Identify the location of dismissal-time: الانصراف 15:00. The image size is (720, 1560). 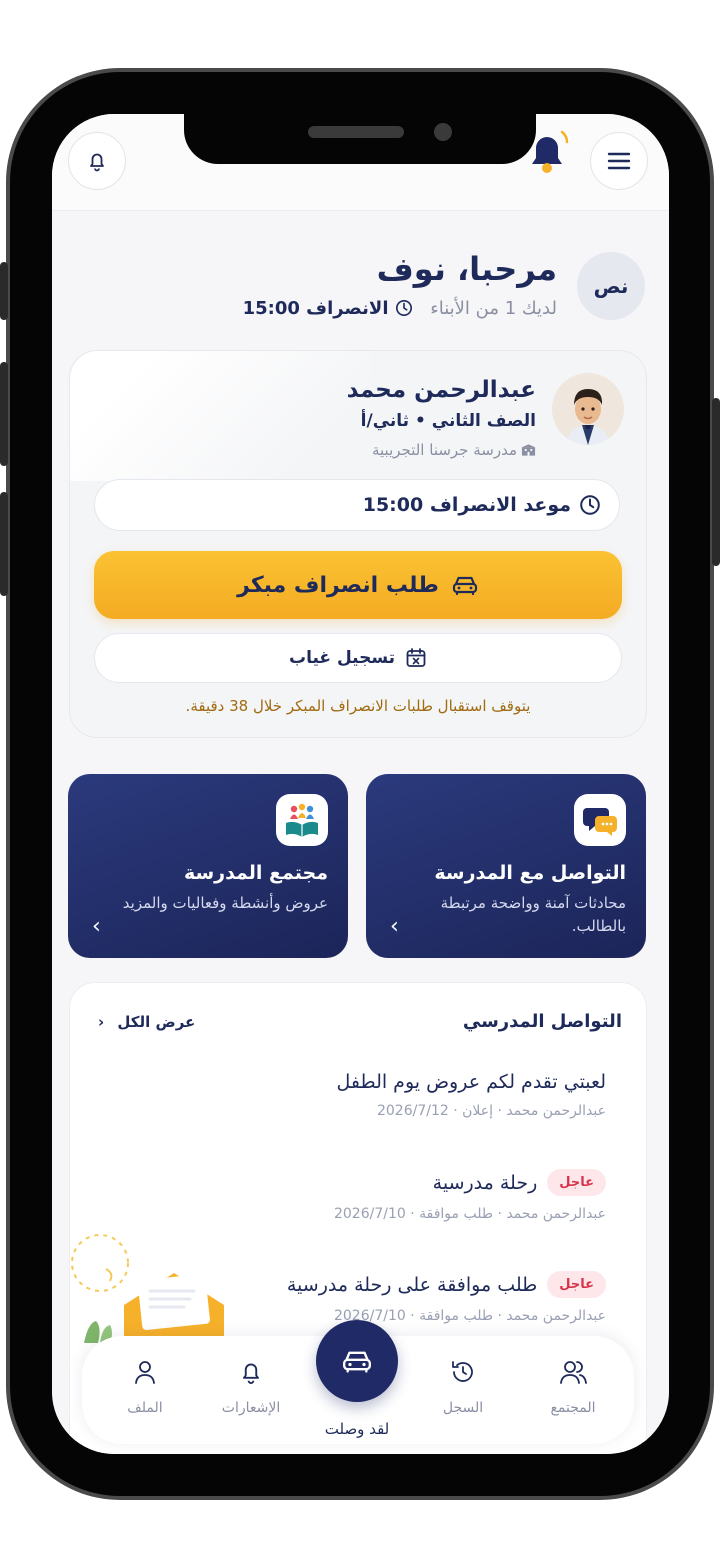
(328, 308).